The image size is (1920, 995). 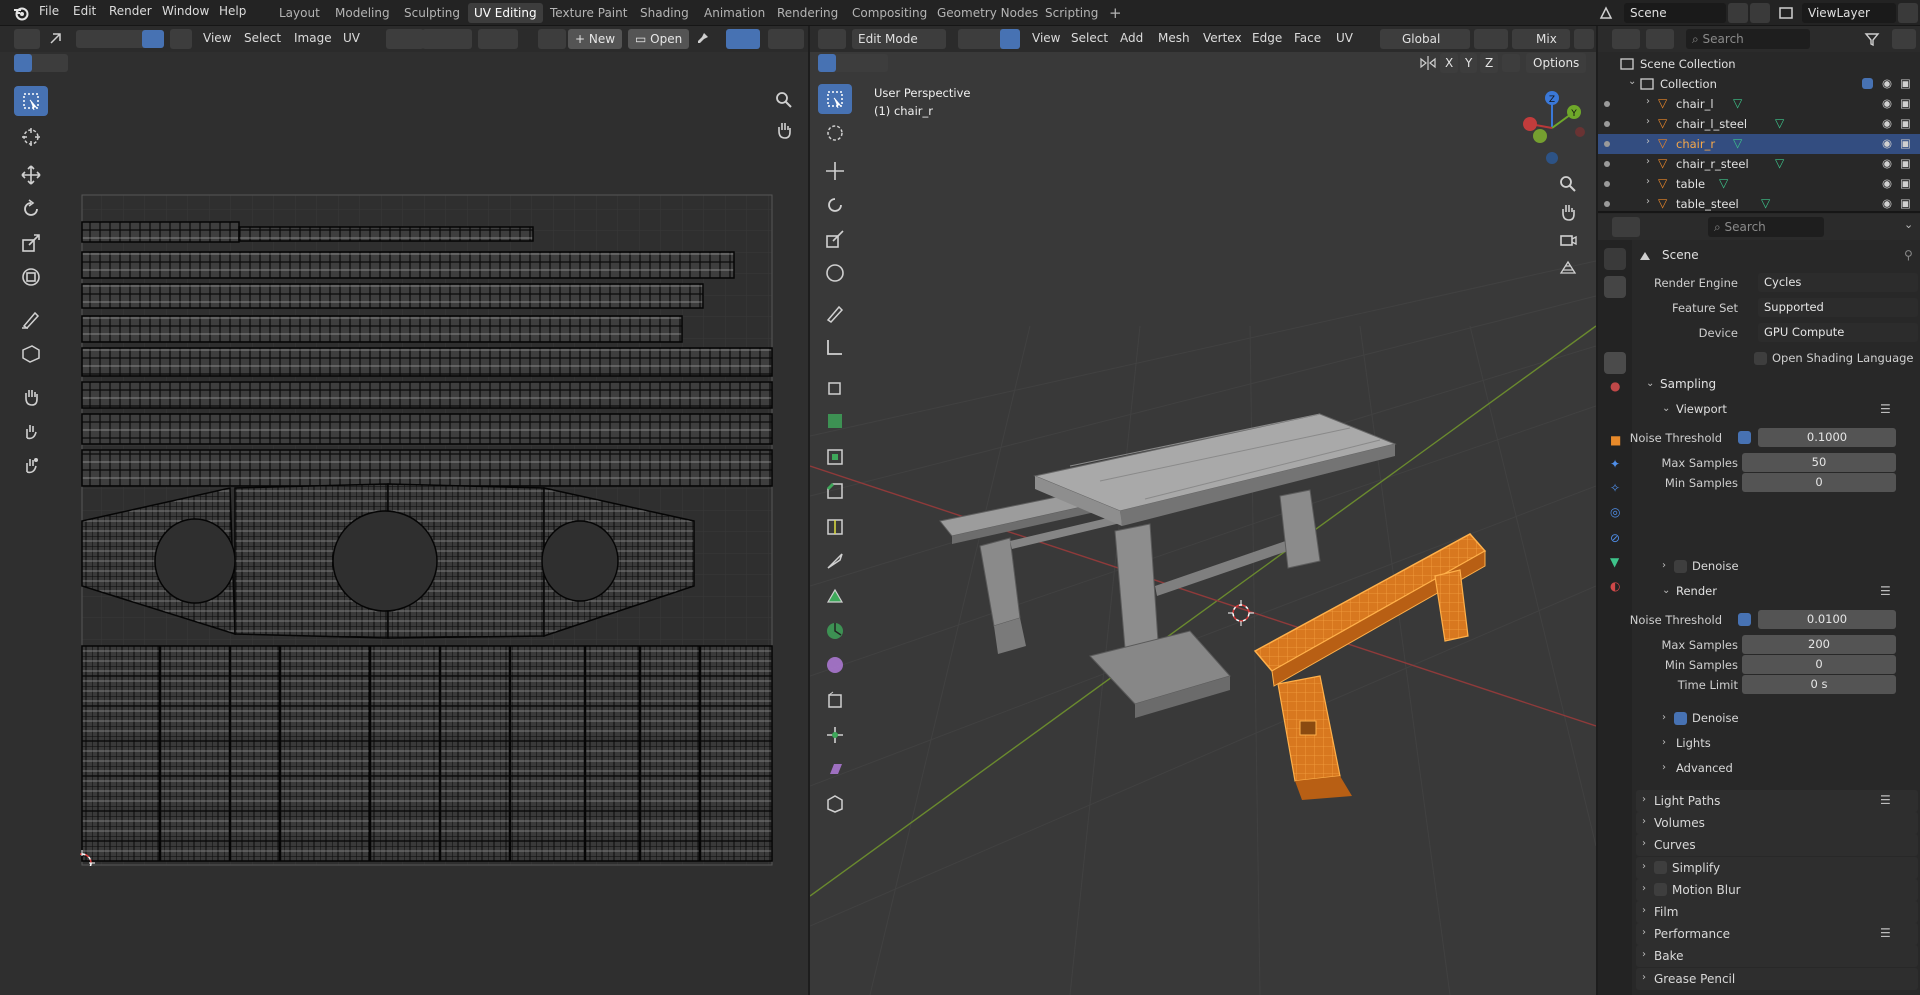 I want to click on annotate-tool, so click(x=31, y=319).